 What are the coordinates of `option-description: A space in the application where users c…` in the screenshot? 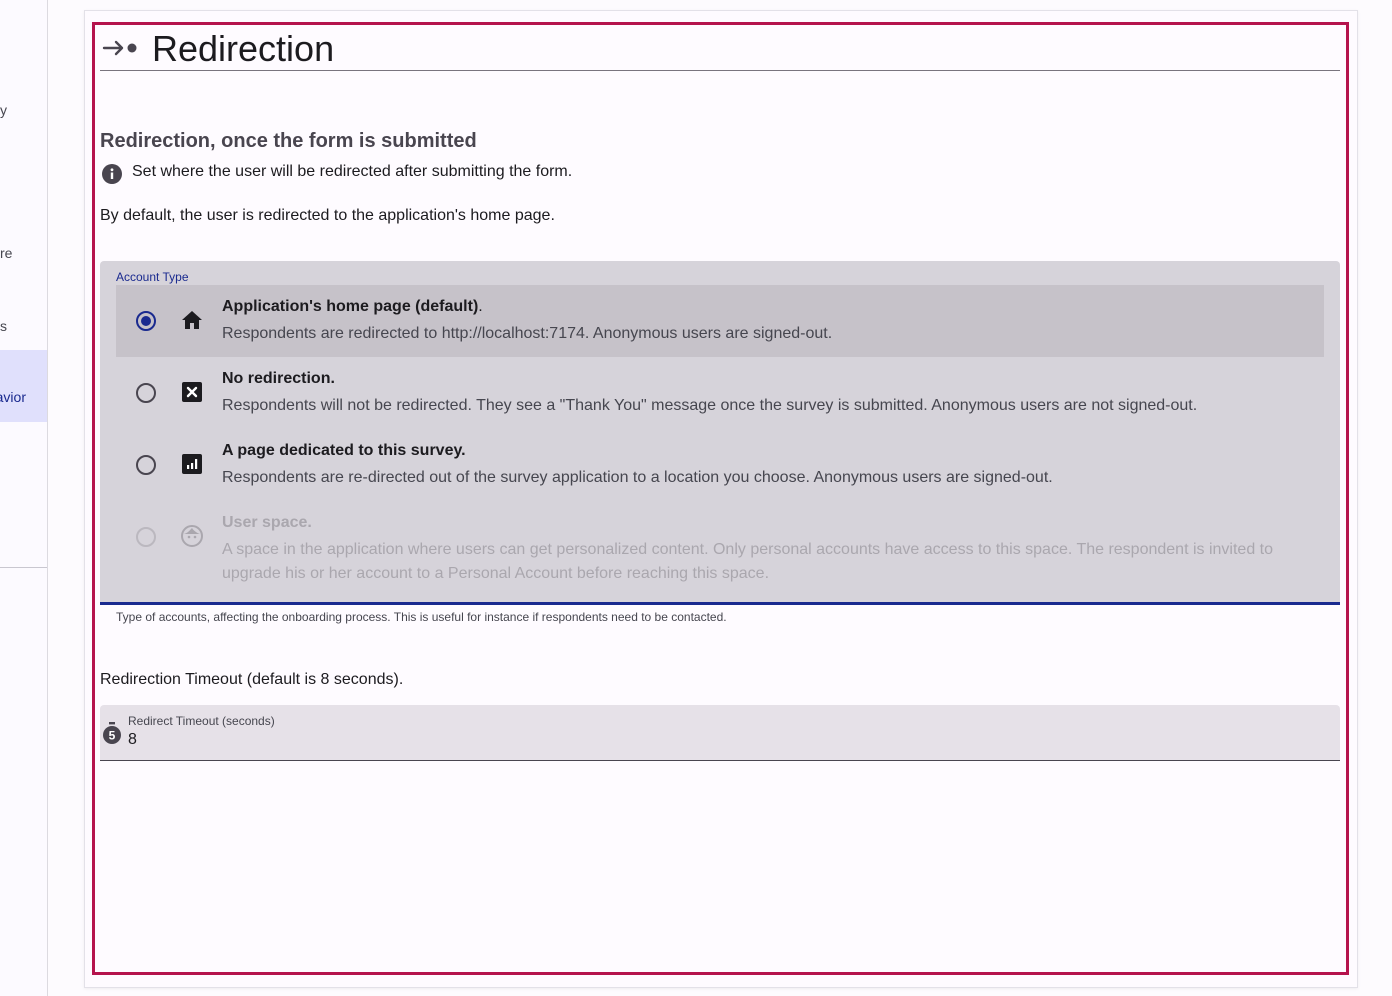 It's located at (747, 561).